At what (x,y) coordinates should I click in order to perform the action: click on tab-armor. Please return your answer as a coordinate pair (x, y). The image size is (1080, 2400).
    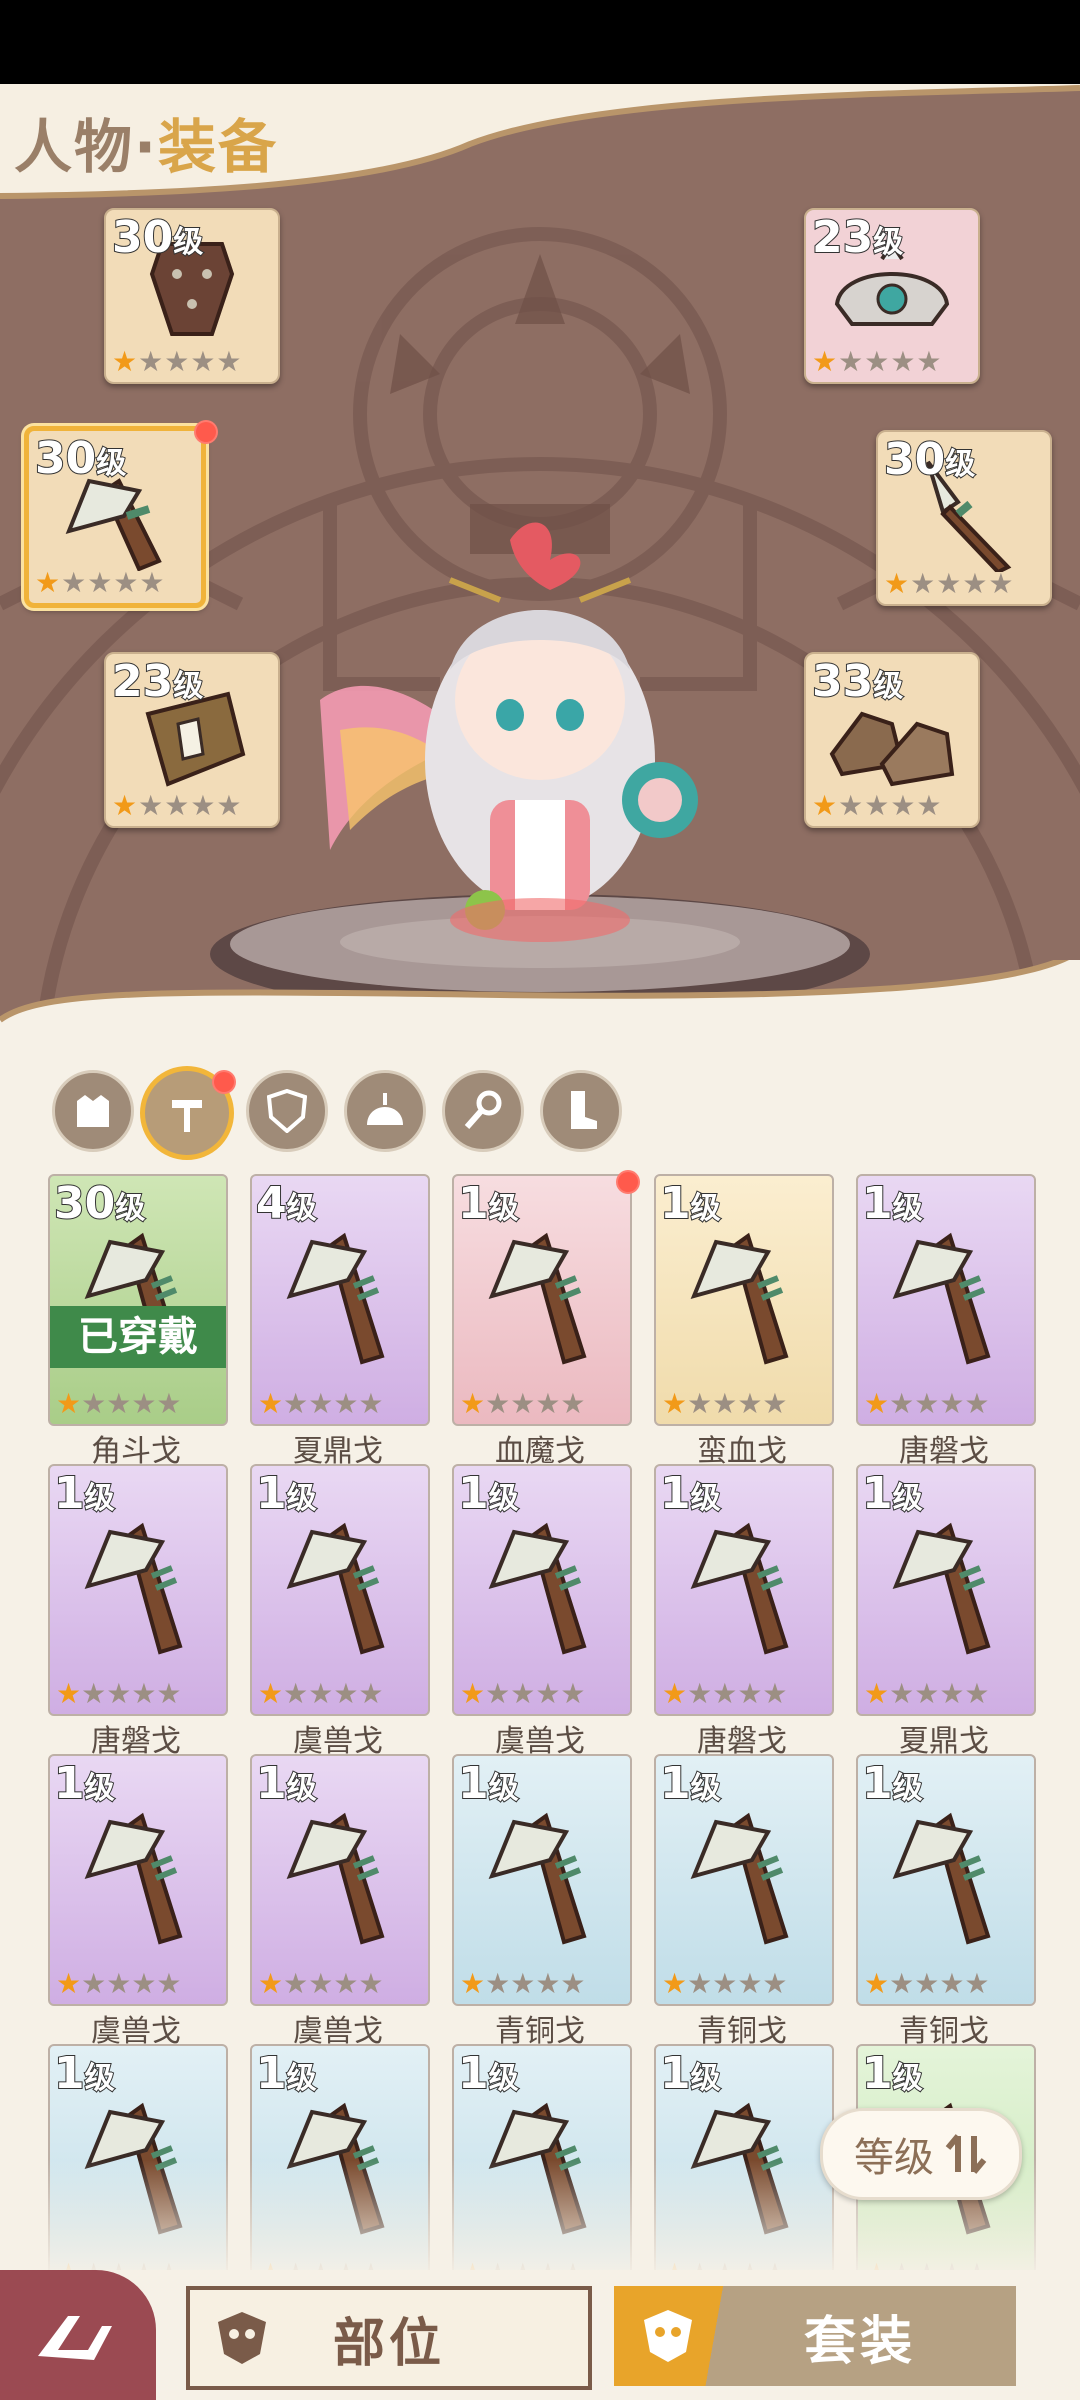
    Looking at the image, I should click on (93, 1111).